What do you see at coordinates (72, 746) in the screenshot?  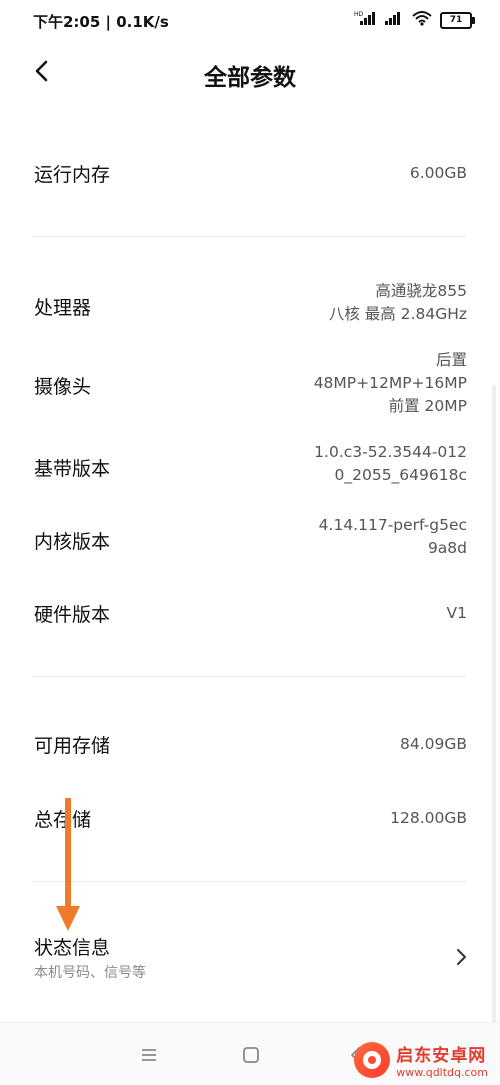 I see `spec-label: 可用存储` at bounding box center [72, 746].